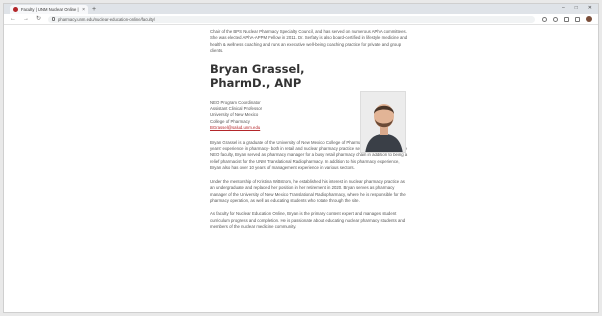 This screenshot has width=602, height=316. Describe the element at coordinates (566, 19) in the screenshot. I see `extensions-icon` at that location.